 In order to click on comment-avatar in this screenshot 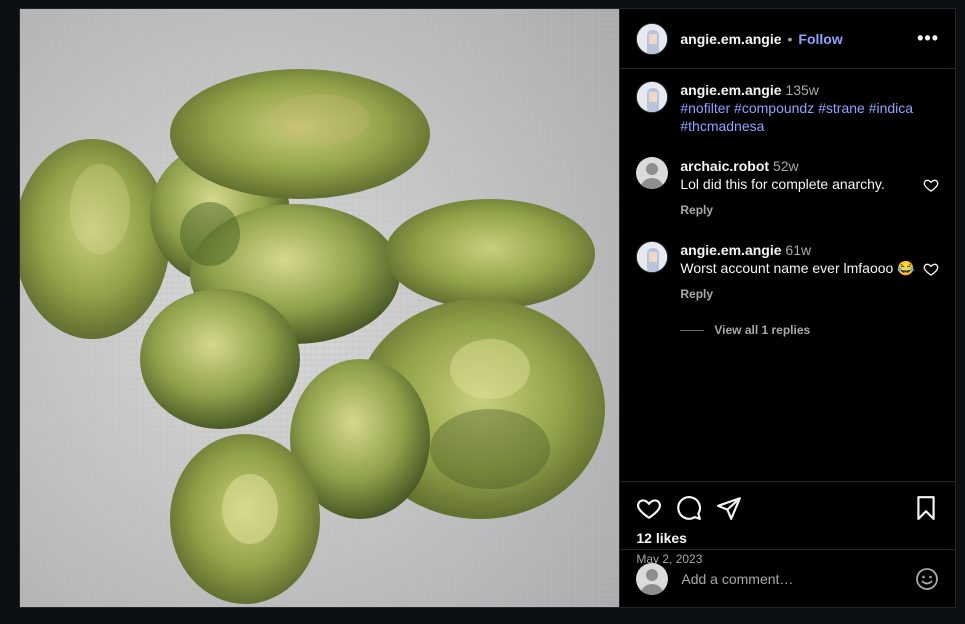, I will do `click(652, 257)`.